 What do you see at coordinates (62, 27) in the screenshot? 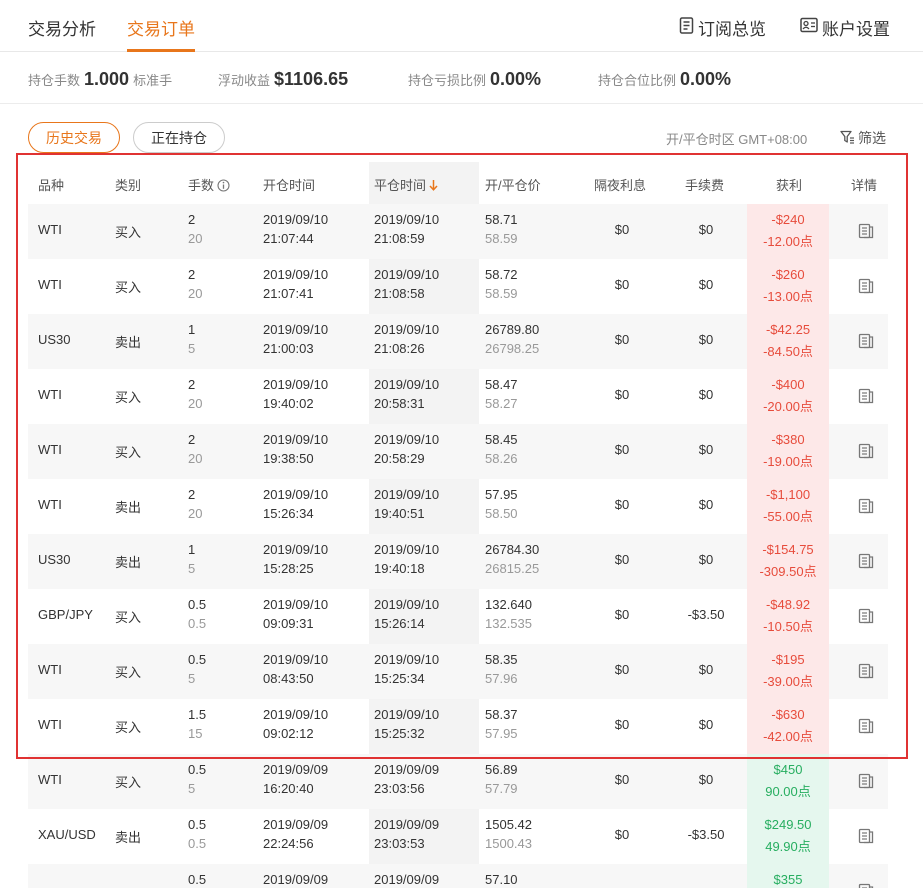
I see `tab-trade-analysis: 交易分析` at bounding box center [62, 27].